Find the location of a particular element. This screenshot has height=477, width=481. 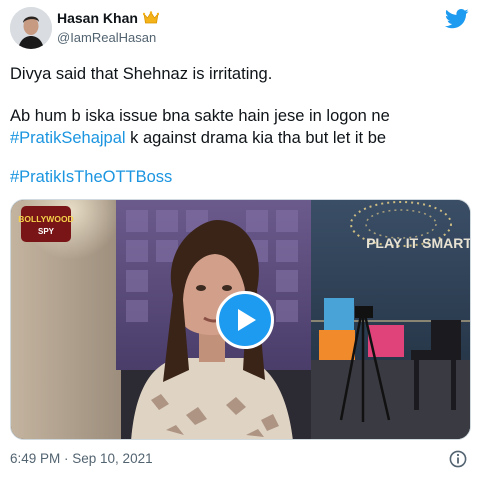

author-name: Hasan Khan is located at coordinates (108, 19).